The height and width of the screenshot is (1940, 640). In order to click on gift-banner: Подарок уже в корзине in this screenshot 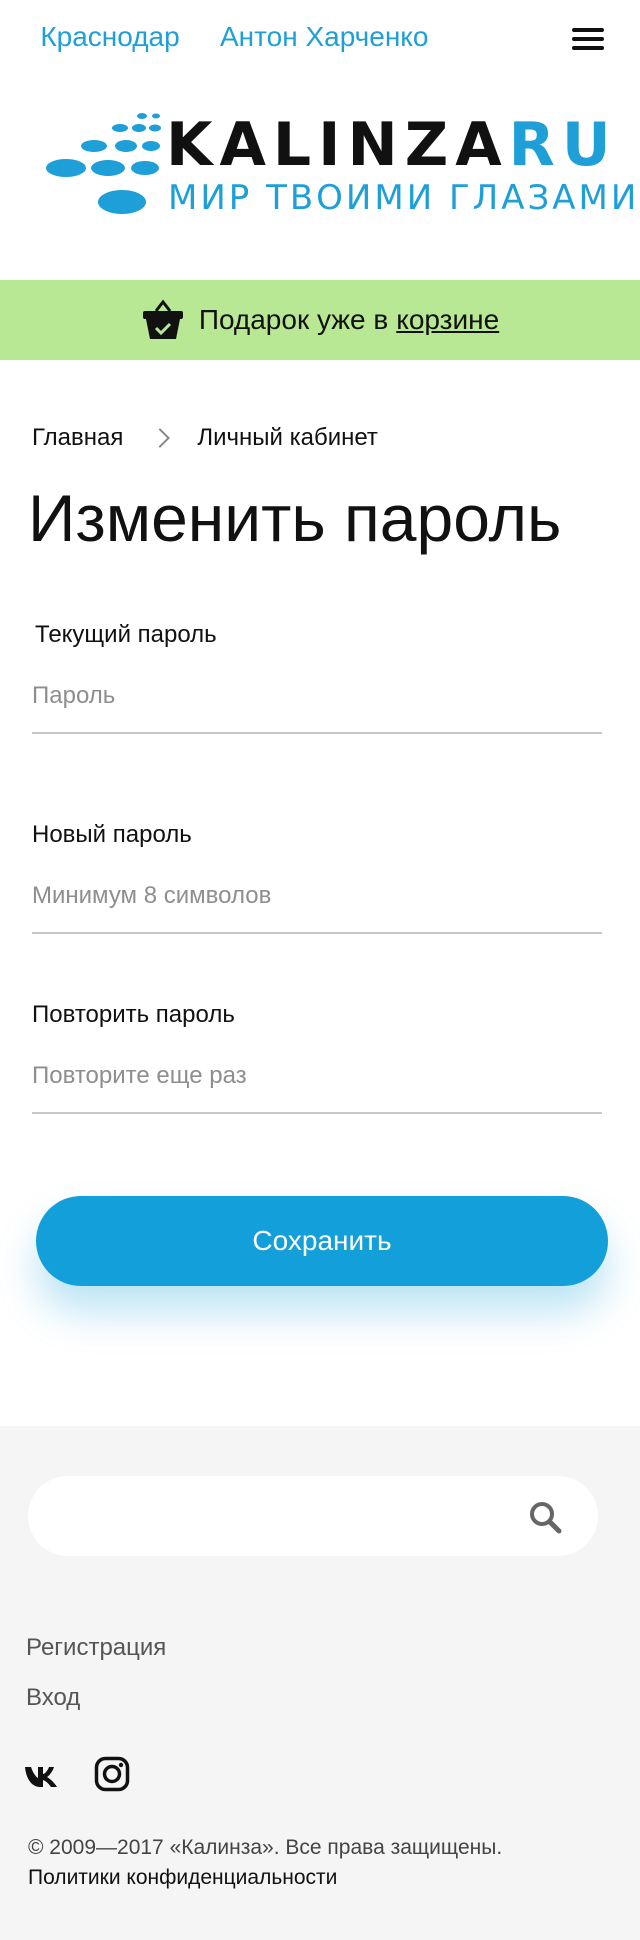, I will do `click(320, 320)`.